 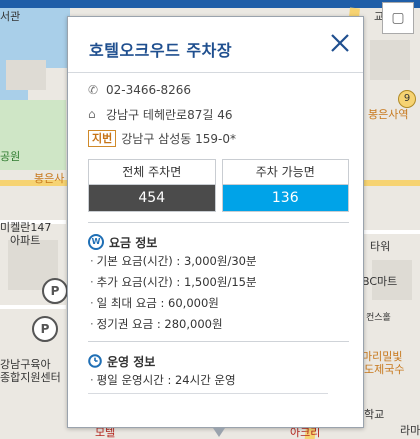 I want to click on map-label-park: 공원, so click(x=10, y=156).